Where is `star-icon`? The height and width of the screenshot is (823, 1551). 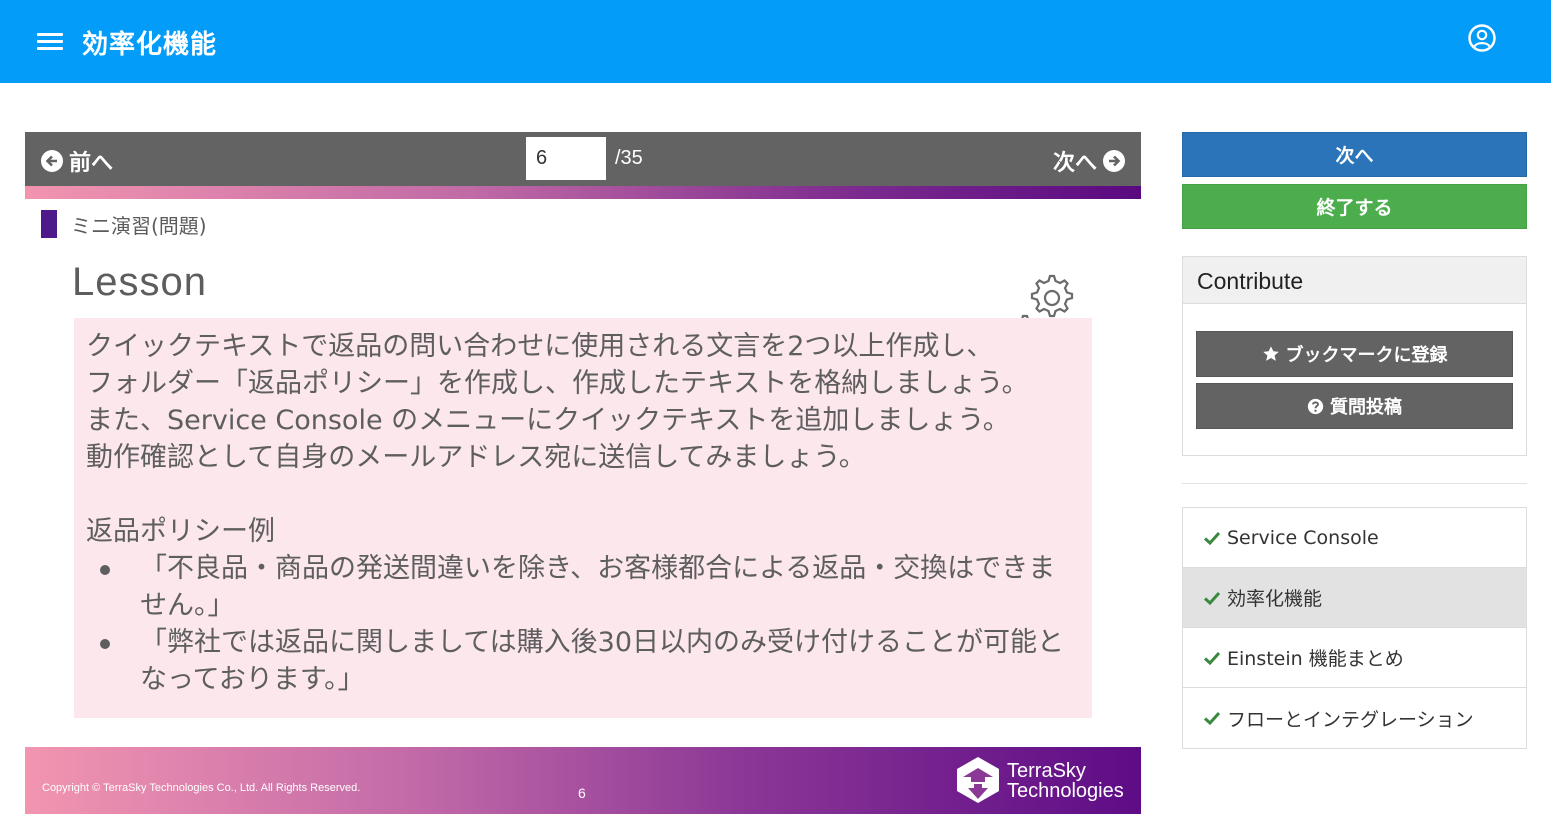
star-icon is located at coordinates (1270, 353).